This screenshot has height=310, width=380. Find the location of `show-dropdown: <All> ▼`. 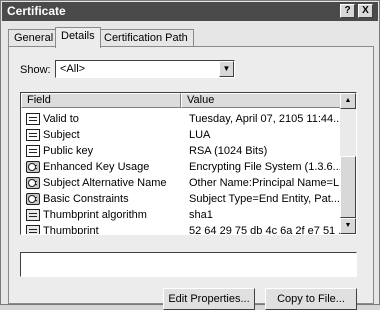

show-dropdown: <All> ▼ is located at coordinates (145, 69).